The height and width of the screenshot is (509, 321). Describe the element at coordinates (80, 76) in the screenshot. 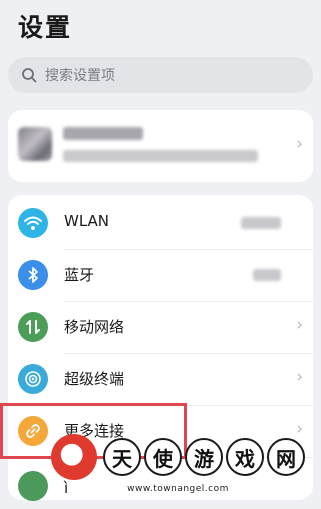

I see `search-placeholder: 搜索设置项` at that location.